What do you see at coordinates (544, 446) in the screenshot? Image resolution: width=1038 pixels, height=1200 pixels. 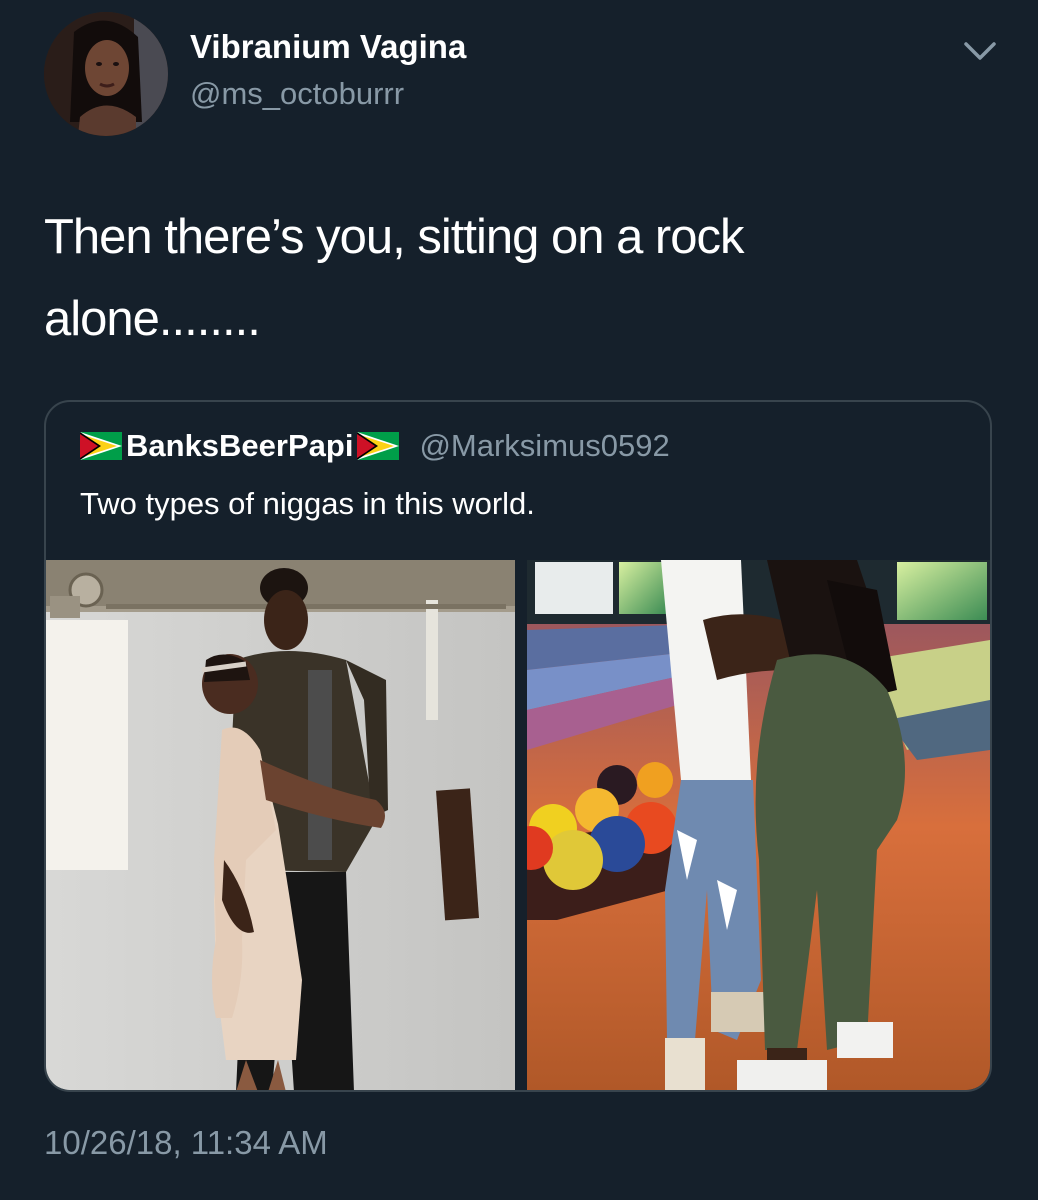 I see `quoted-user-handle: @Marksimus0592` at bounding box center [544, 446].